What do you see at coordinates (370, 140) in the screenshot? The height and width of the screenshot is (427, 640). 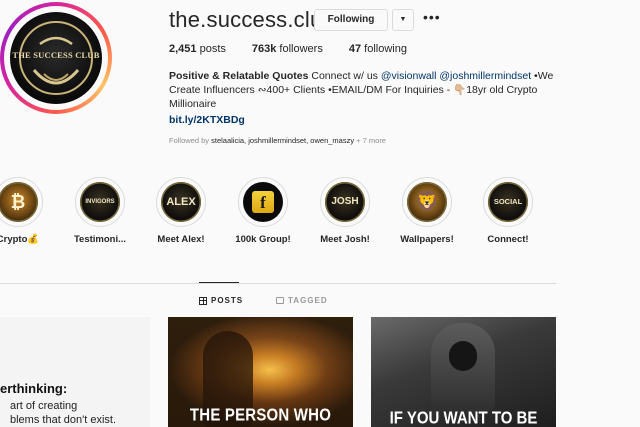 I see `followed-by-more: + 7 more` at bounding box center [370, 140].